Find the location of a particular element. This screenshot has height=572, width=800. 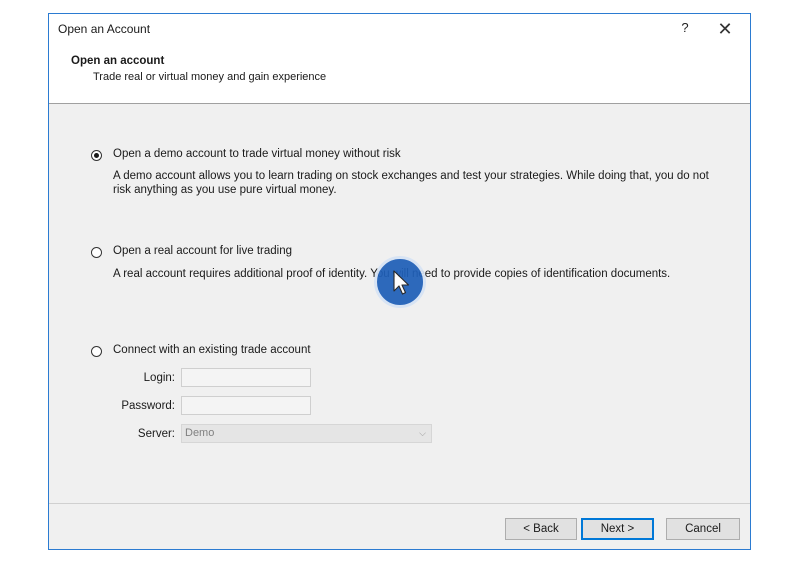

radio-existing-account is located at coordinates (96, 351).